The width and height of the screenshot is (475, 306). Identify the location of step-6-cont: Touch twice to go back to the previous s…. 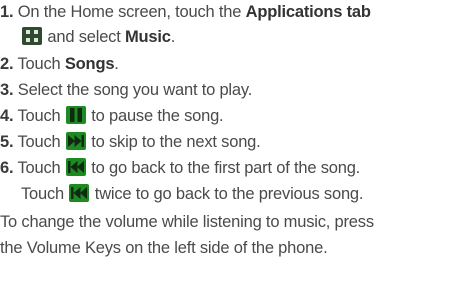
(192, 193).